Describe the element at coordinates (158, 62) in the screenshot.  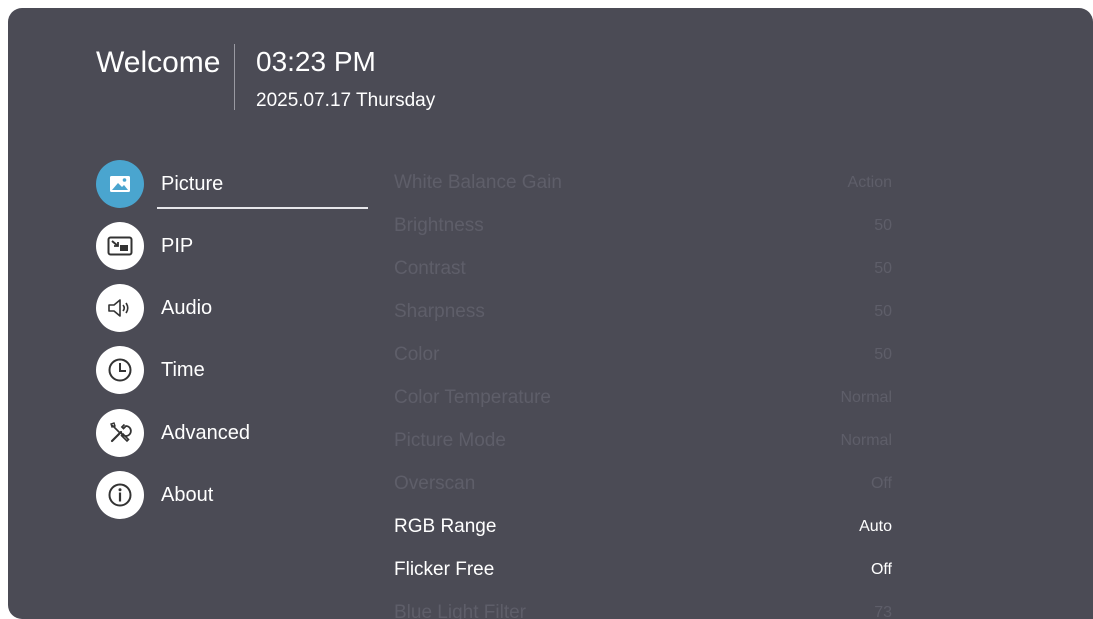
I see `welcome-text: Welcome` at that location.